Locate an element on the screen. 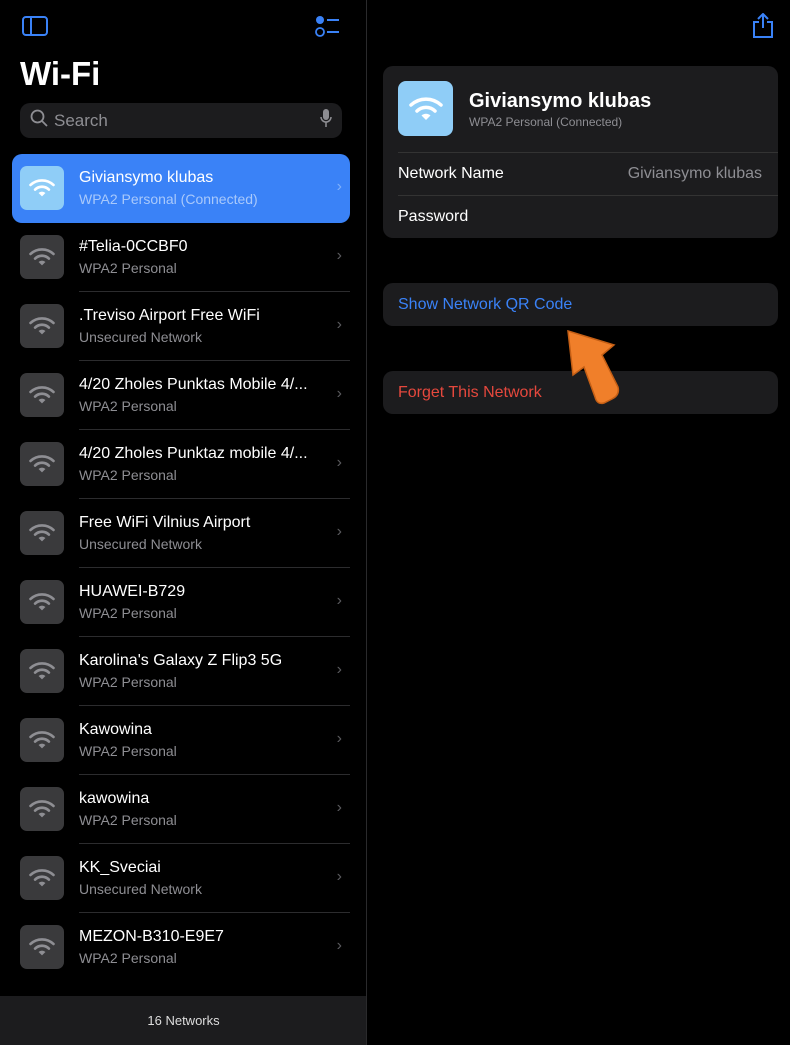 This screenshot has height=1045, width=790. network-name: HUAWEI-B729 is located at coordinates (132, 591).